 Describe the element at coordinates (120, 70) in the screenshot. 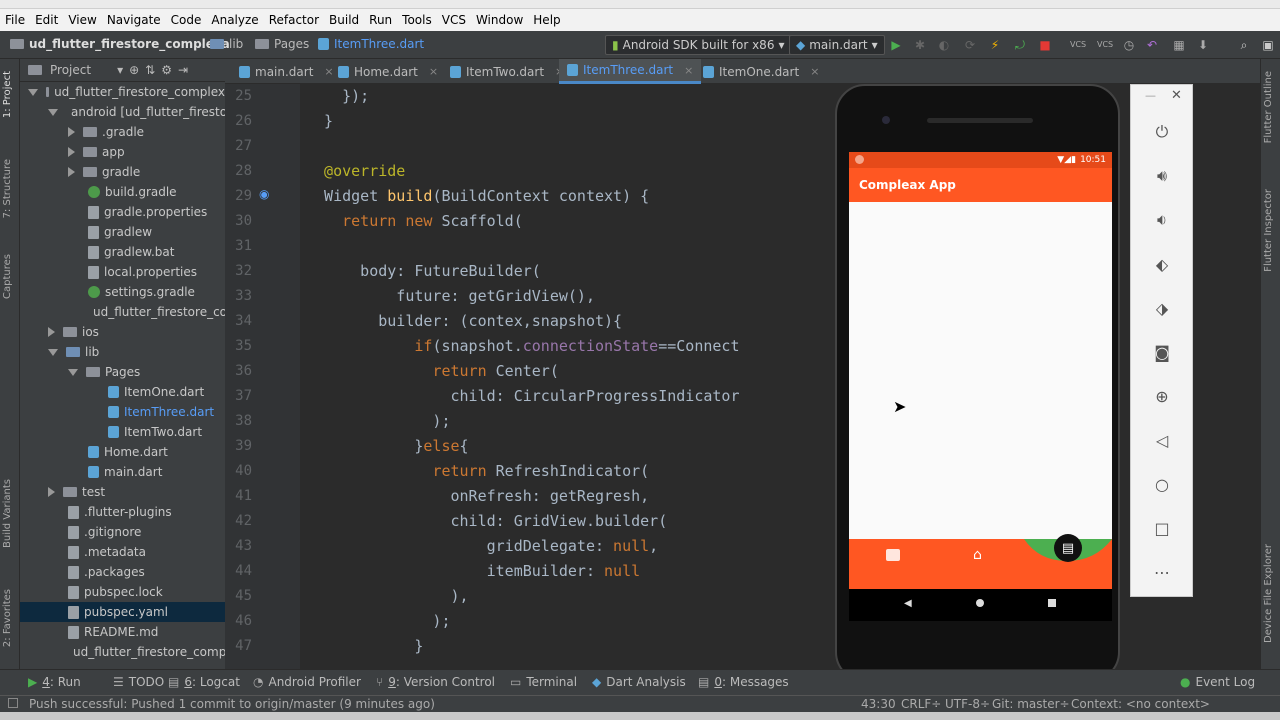

I see `chevron-down-icon: ▾` at that location.